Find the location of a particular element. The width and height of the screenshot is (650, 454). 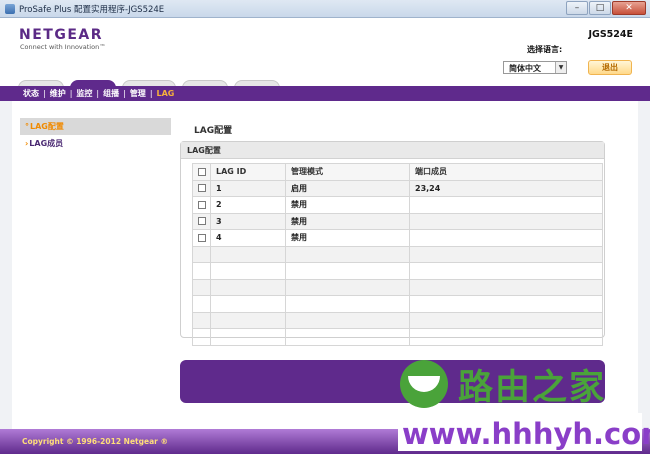

logo-tagline: Connect with Innovation™ is located at coordinates (63, 47).